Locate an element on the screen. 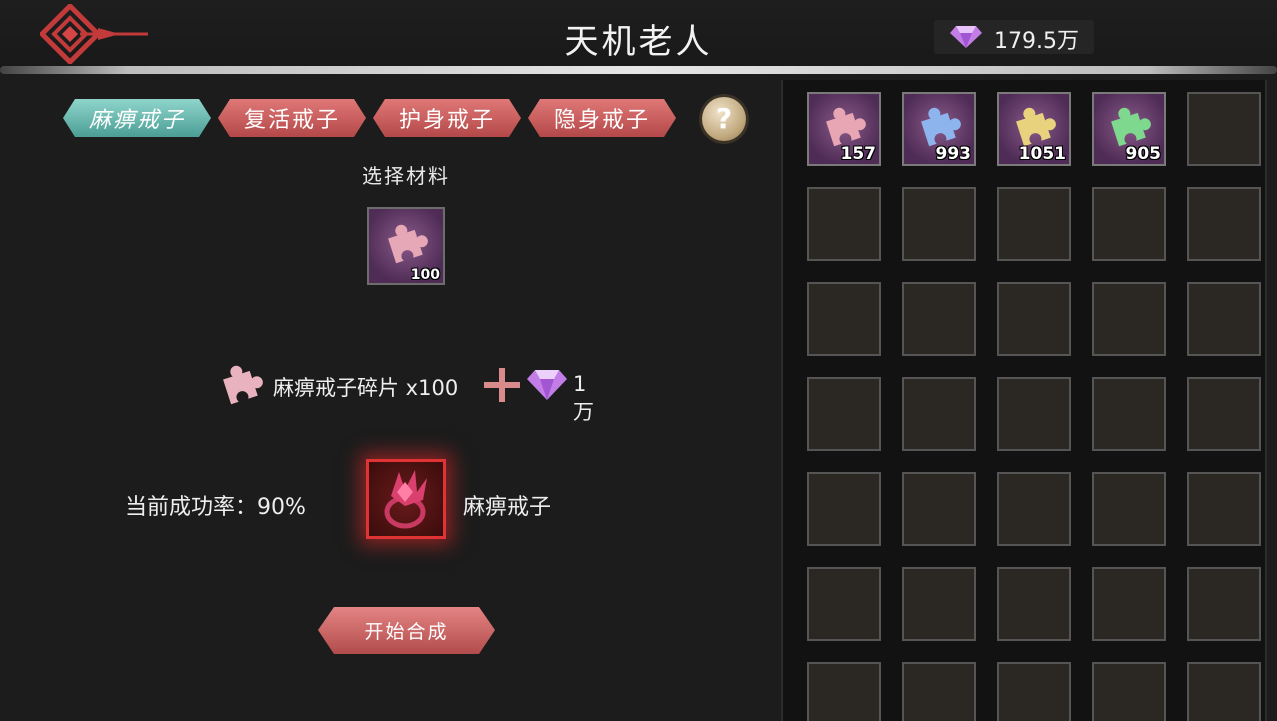  inventory-item-slot: 1051 is located at coordinates (1034, 129).